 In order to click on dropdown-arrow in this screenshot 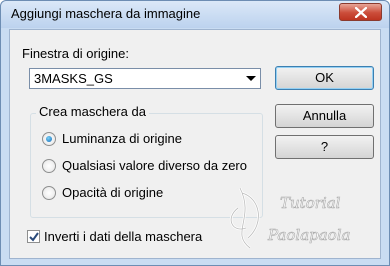, I will do `click(251, 78)`.